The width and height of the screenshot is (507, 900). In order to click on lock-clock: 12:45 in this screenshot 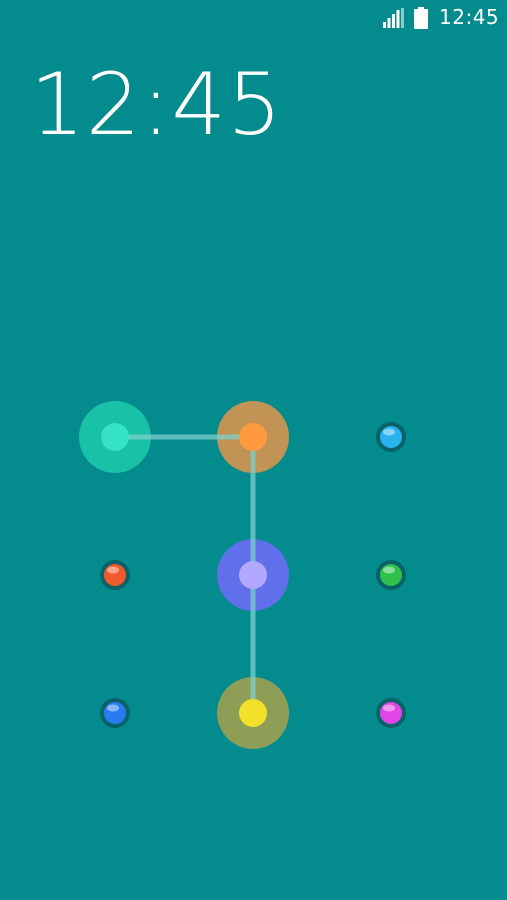, I will do `click(156, 105)`.